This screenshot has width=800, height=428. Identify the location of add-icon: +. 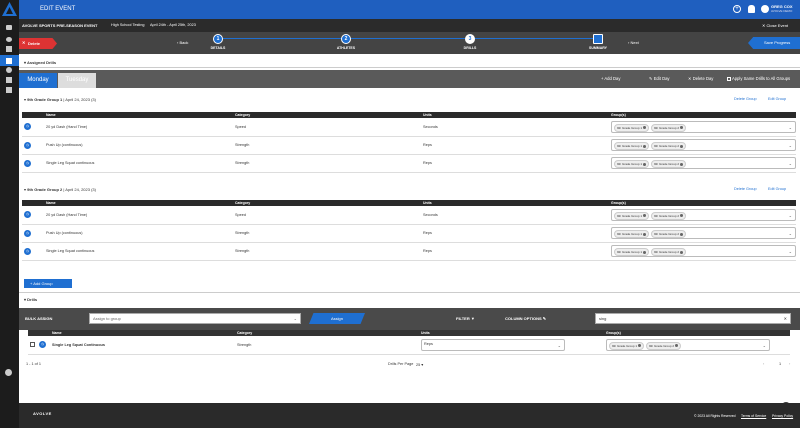
(737, 9).